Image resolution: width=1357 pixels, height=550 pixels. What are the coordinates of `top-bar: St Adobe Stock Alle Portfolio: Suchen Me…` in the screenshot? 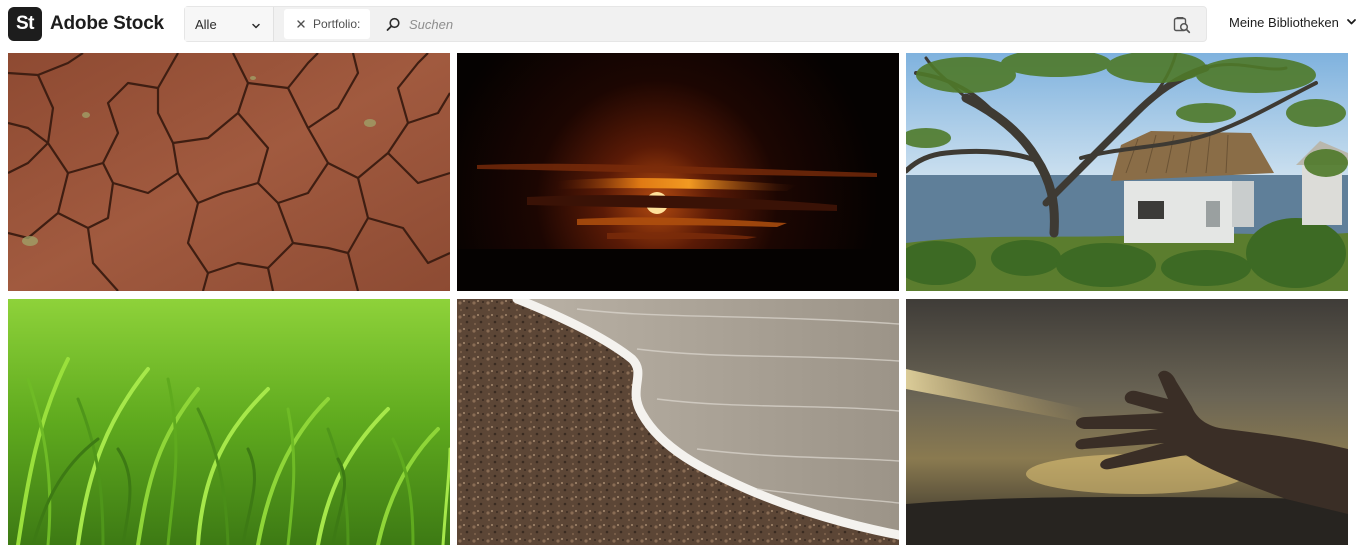 It's located at (678, 24).